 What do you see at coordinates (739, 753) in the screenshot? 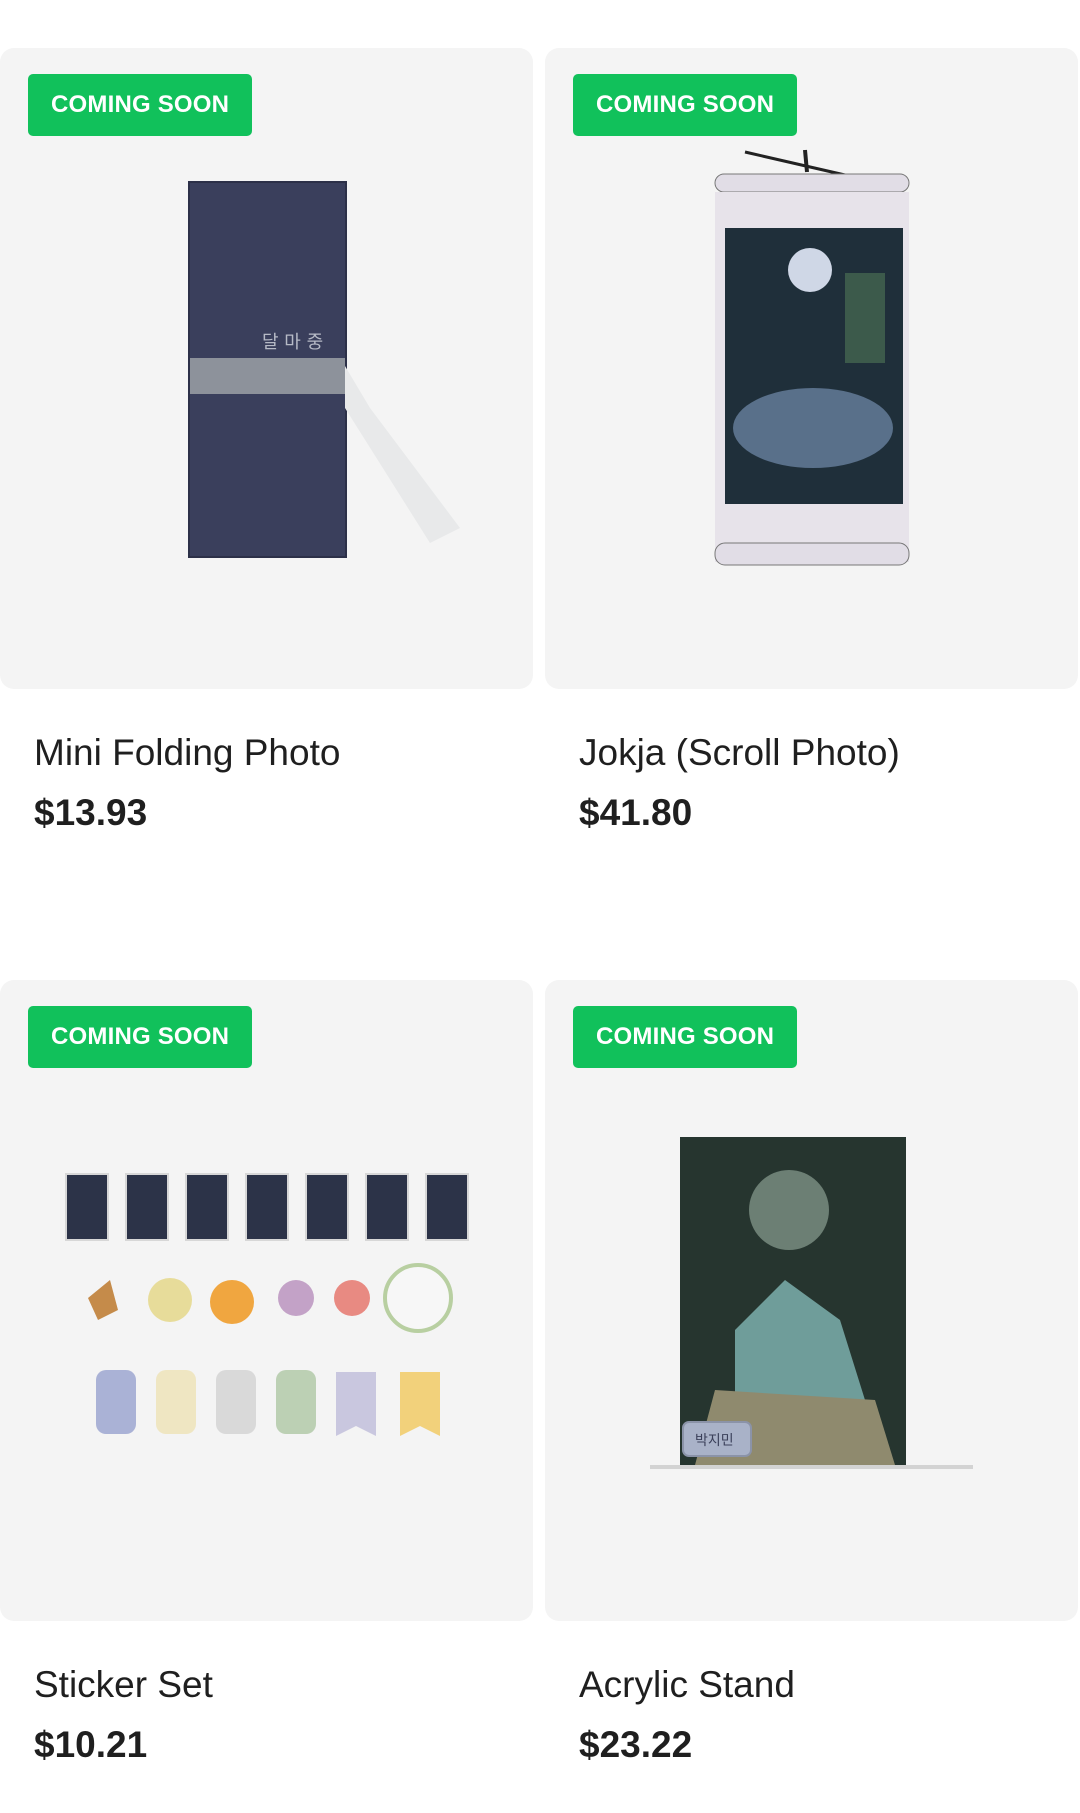
I see `product-name: Jokja (Scroll Photo)` at bounding box center [739, 753].